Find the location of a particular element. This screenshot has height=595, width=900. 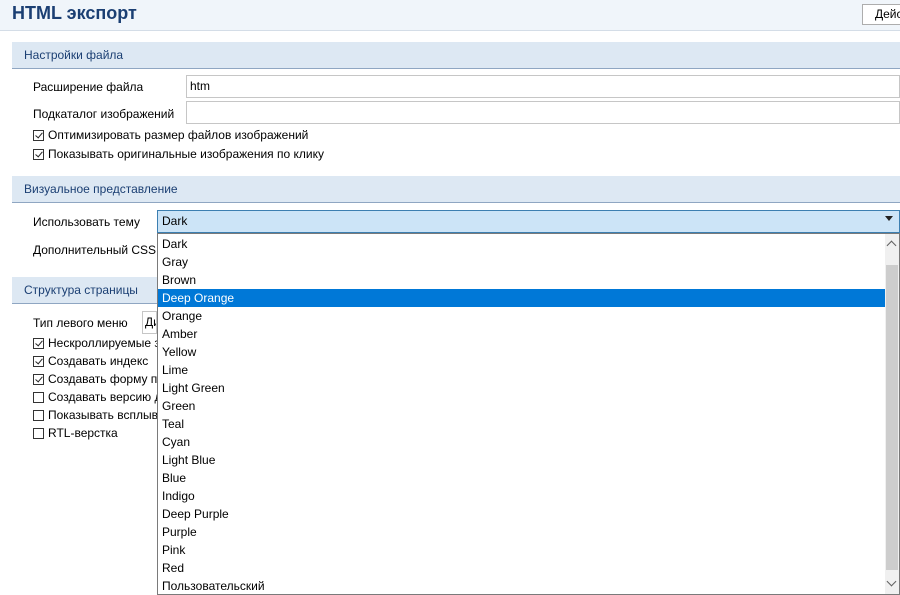

theme-option: Purple is located at coordinates (522, 532).